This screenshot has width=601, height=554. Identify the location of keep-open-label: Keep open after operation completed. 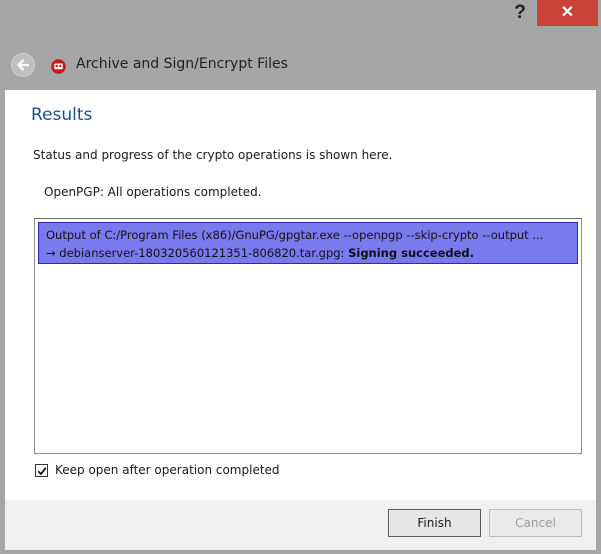
(167, 470).